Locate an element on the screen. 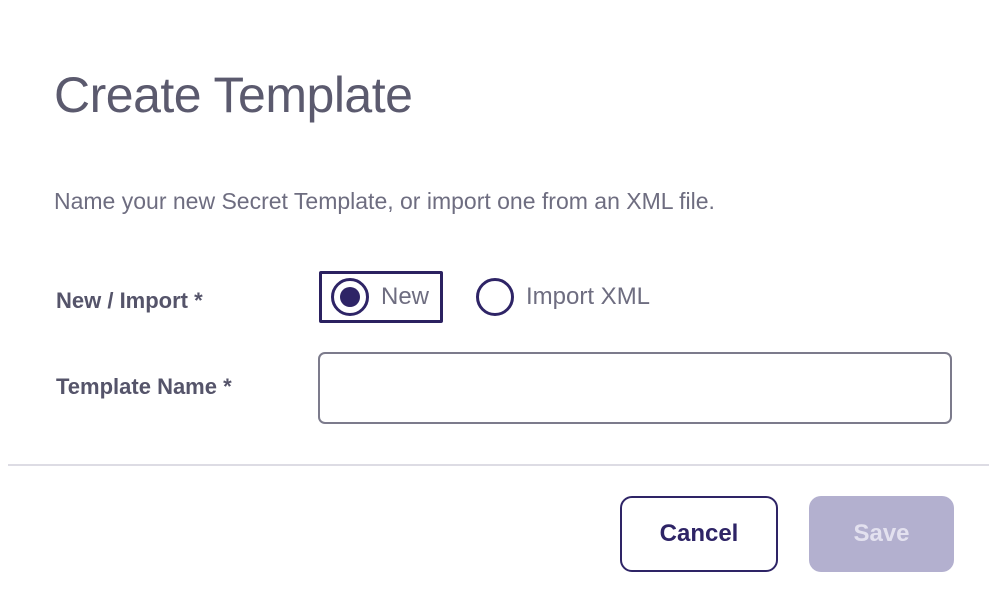 This screenshot has height=598, width=989. save-button: Save is located at coordinates (881, 534).